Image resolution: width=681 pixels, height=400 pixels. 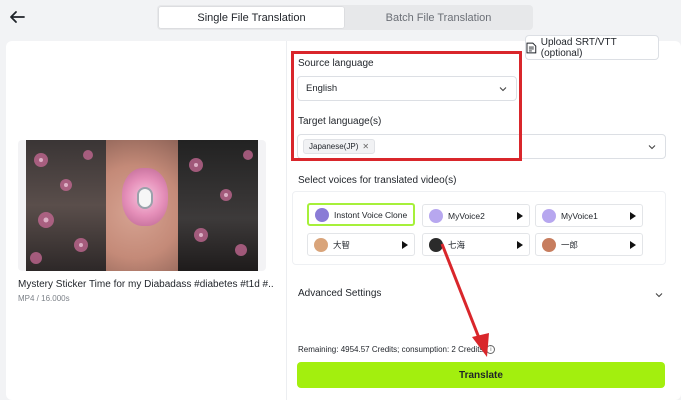 What do you see at coordinates (407, 88) in the screenshot?
I see `source-language-select: English` at bounding box center [407, 88].